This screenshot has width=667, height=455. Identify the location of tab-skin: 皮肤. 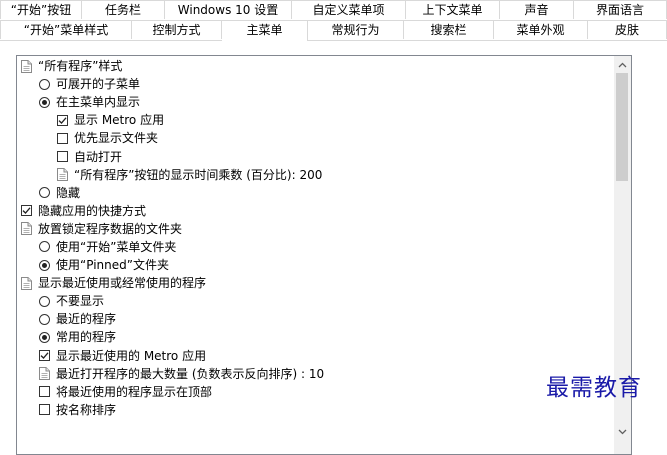
(627, 29).